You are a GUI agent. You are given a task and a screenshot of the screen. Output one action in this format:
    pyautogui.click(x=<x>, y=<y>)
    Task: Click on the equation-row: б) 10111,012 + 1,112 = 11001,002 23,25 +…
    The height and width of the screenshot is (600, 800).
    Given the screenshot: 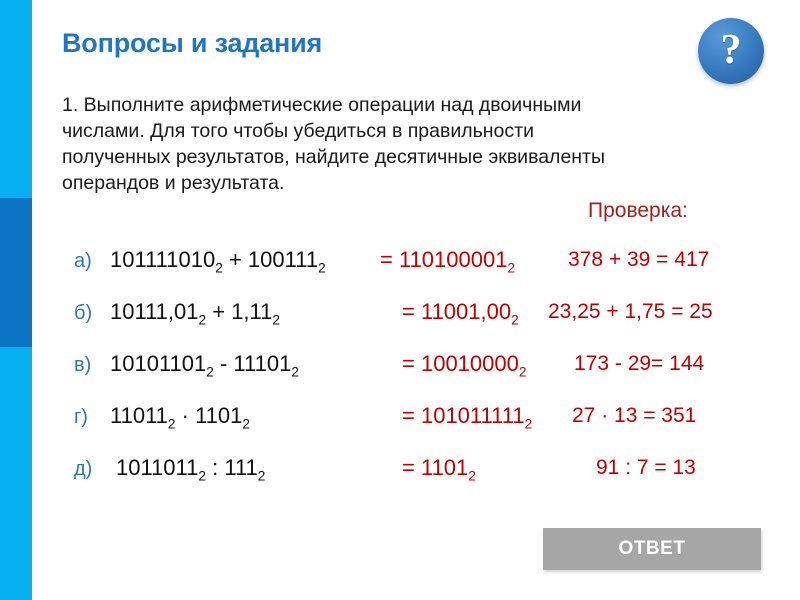 What is the action you would take?
    pyautogui.click(x=427, y=321)
    